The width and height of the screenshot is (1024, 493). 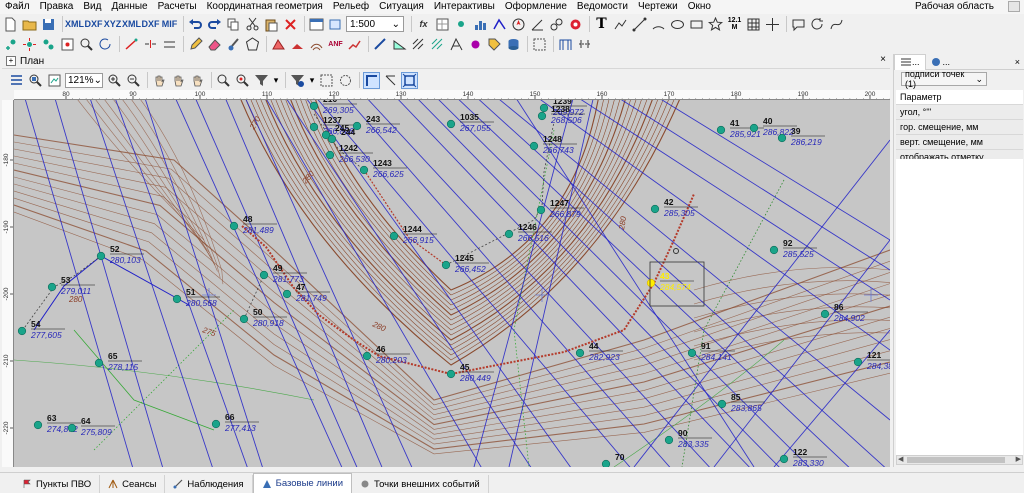 I want to click on fill-icon, so click(x=475, y=44).